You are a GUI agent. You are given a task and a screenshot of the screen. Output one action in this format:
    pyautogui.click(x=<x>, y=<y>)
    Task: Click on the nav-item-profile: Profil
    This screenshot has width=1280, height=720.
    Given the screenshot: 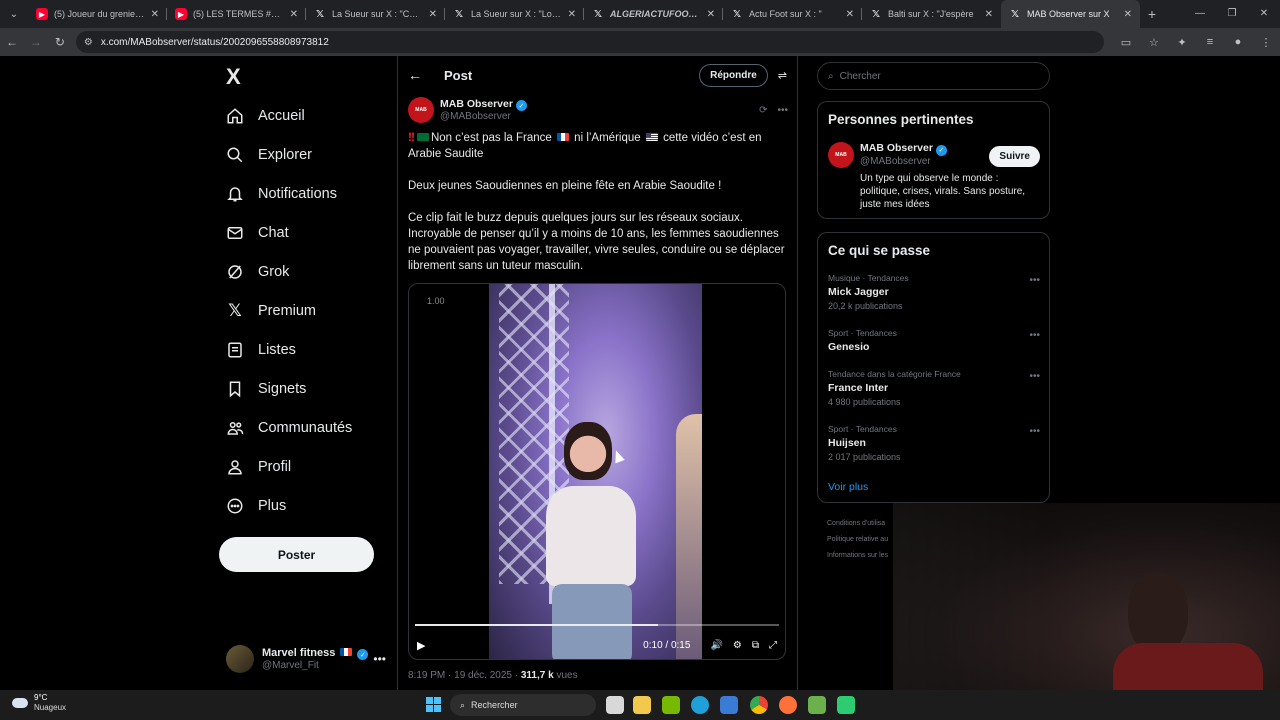 What is the action you would take?
    pyautogui.click(x=258, y=467)
    